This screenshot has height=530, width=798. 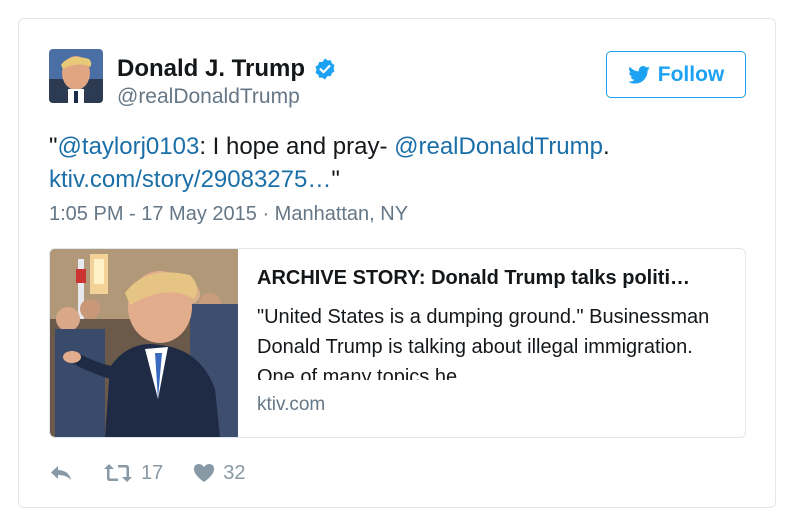 I want to click on follow-button: Follow, so click(x=676, y=74).